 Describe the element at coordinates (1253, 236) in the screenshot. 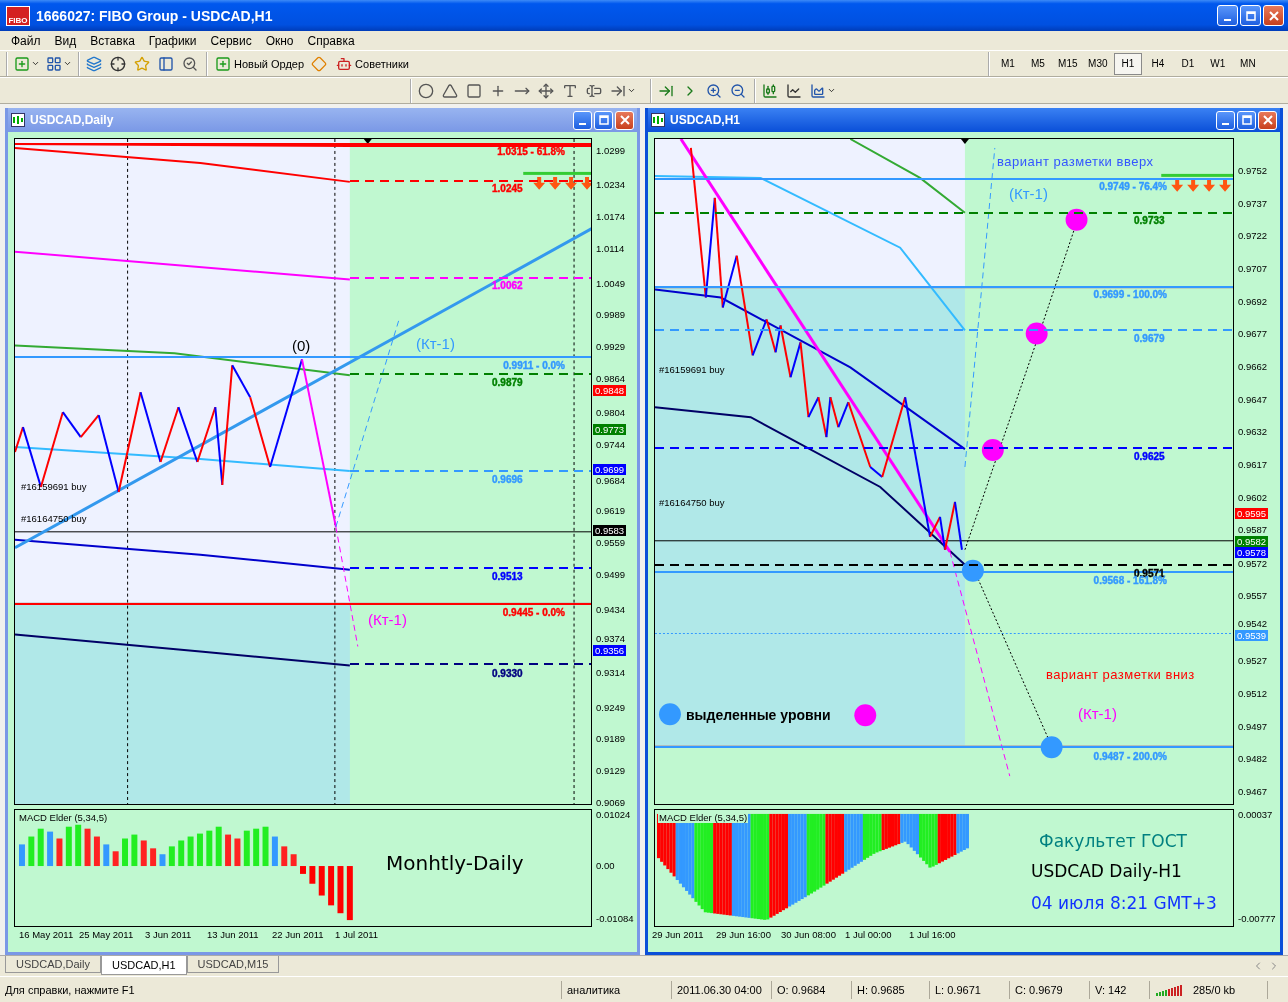

I see `axis-tick-label: 0.9722` at that location.